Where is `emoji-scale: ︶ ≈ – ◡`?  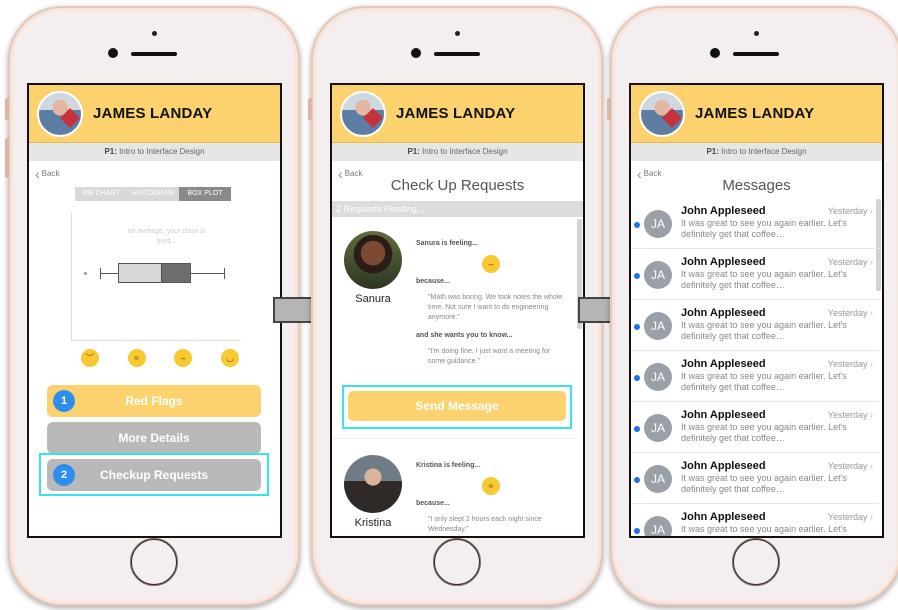
emoji-scale: ︶ ≈ – ◡ is located at coordinates (160, 358).